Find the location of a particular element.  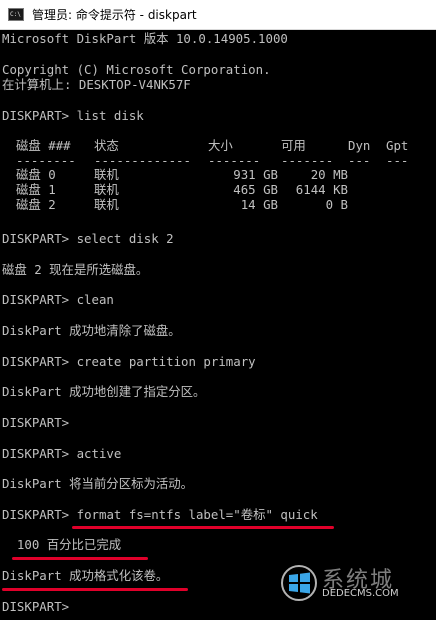

row-0-disk: 磁盘 0 is located at coordinates (36, 174).